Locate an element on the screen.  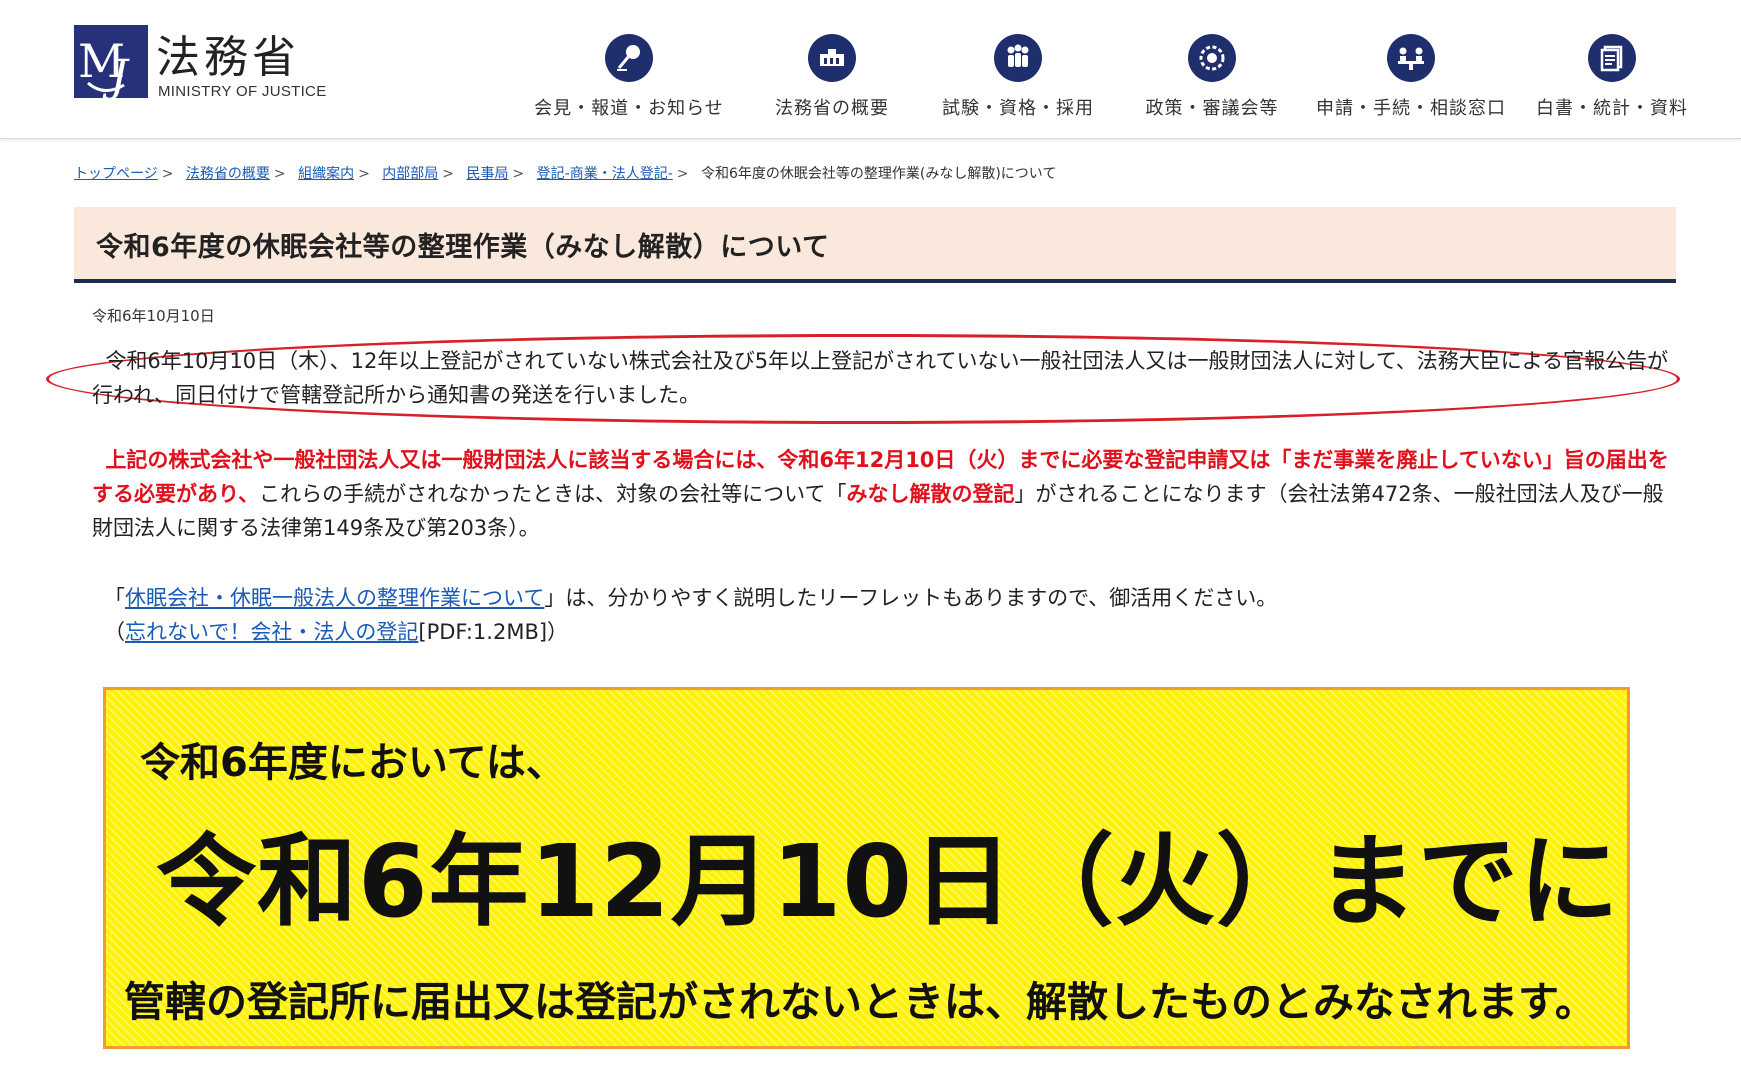
nav-item-overview: 法務省の概要 is located at coordinates (832, 75).